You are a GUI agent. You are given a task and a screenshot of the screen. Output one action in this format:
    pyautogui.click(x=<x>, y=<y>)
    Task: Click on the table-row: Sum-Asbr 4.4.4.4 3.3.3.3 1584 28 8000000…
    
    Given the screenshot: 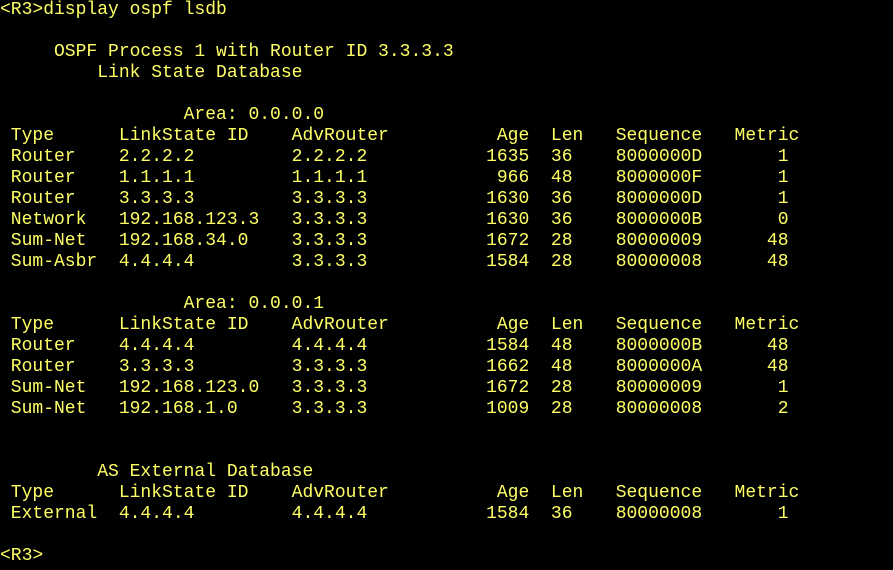 What is the action you would take?
    pyautogui.click(x=394, y=262)
    